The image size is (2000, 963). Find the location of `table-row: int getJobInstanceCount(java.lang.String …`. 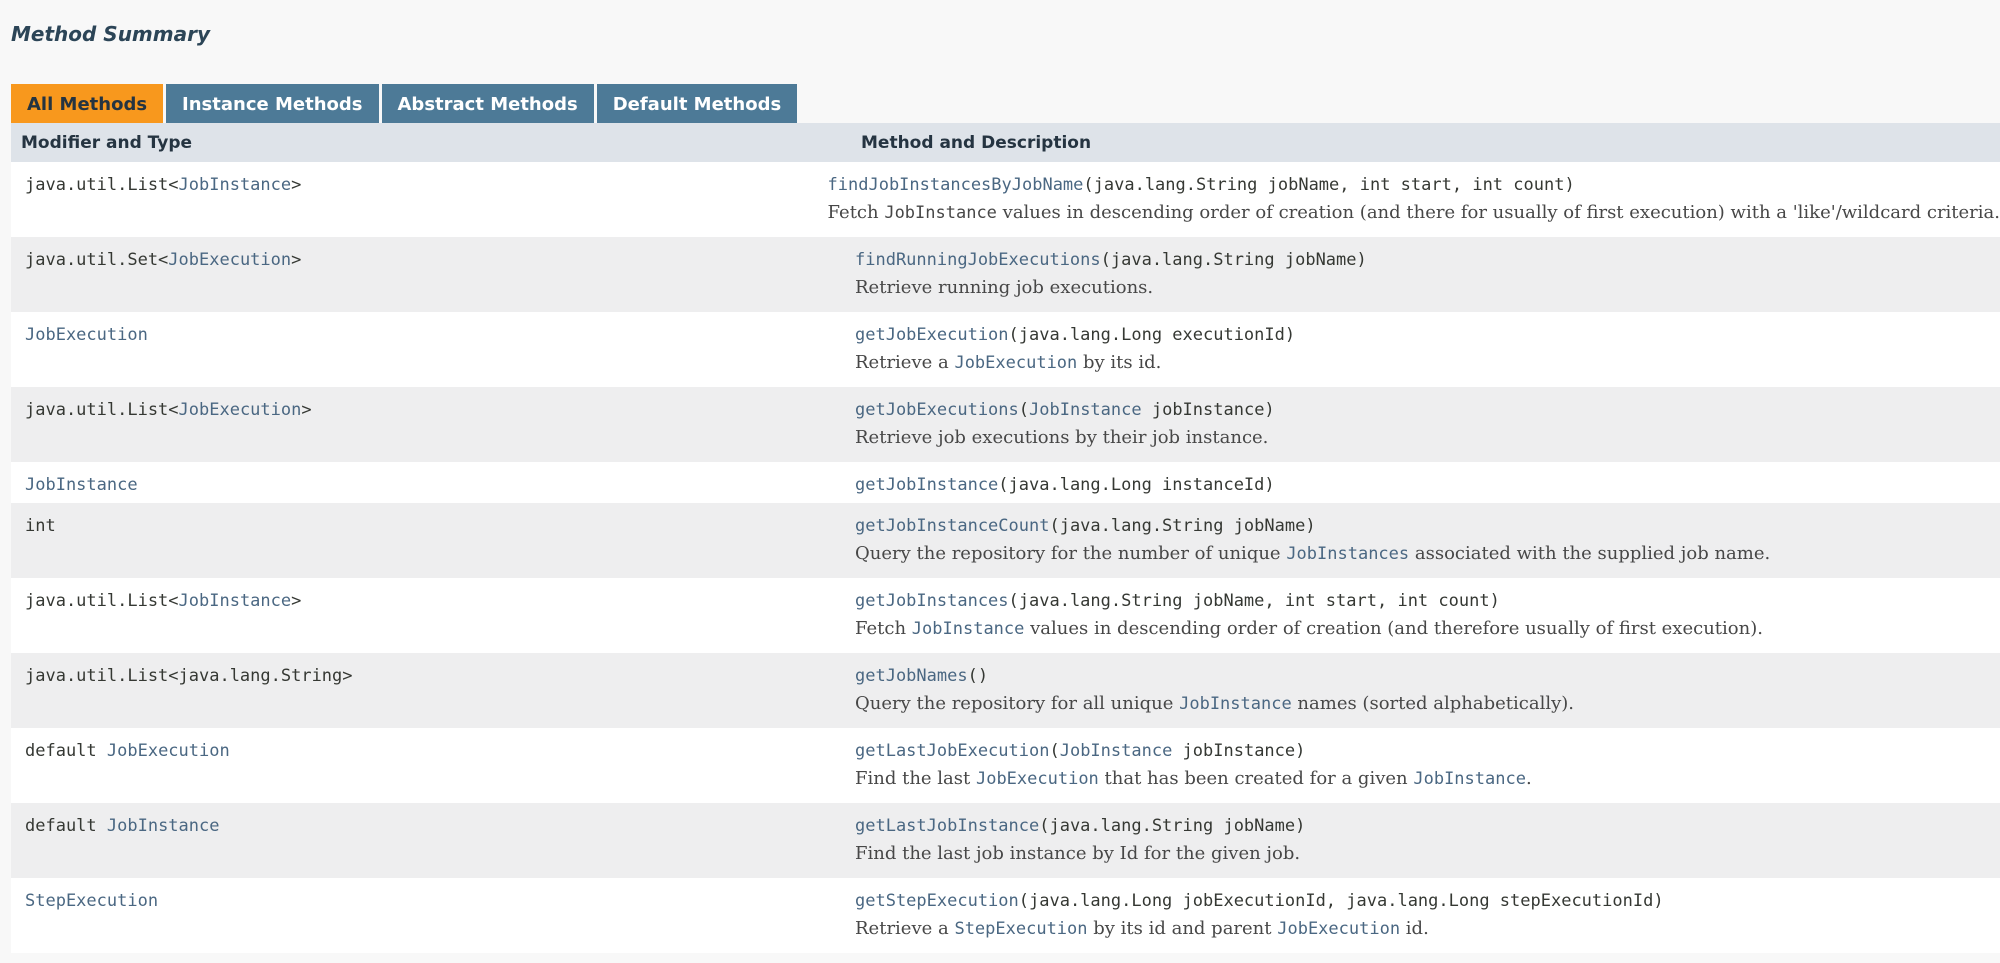

table-row: int getJobInstanceCount(java.lang.String … is located at coordinates (1005, 540).